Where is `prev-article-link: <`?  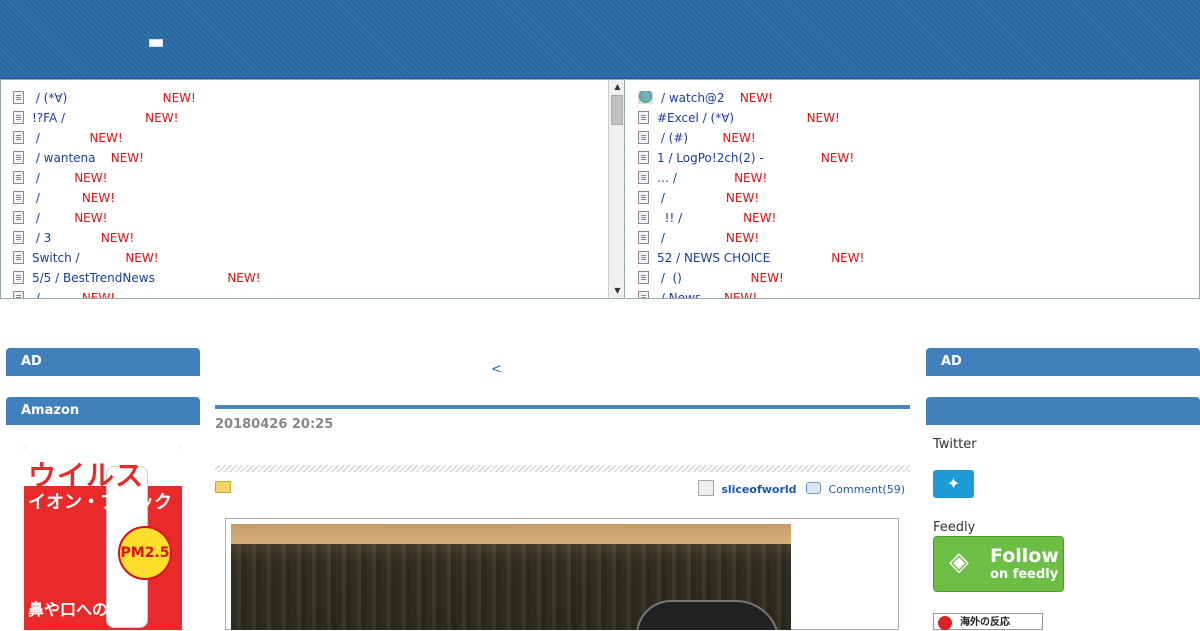
prev-article-link: < is located at coordinates (496, 369).